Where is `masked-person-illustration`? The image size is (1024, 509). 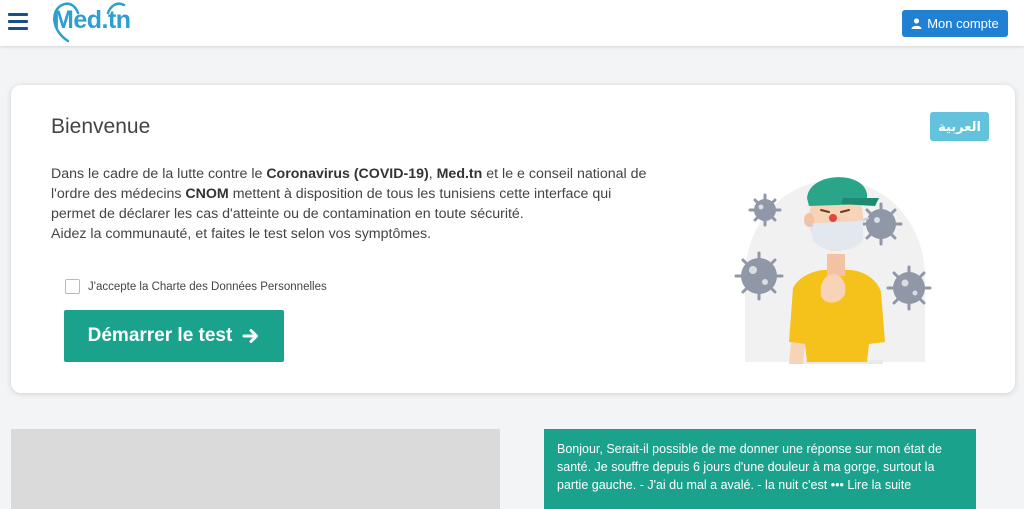 masked-person-illustration is located at coordinates (833, 270).